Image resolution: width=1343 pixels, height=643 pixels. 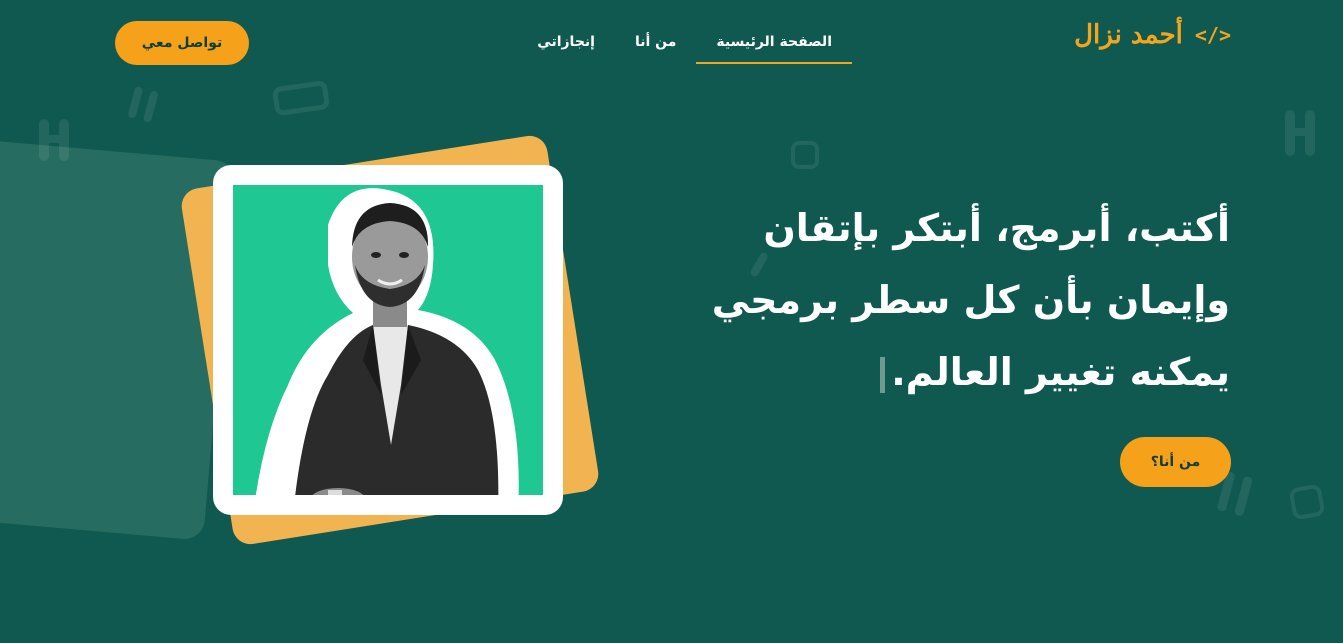 What do you see at coordinates (1175, 462) in the screenshot?
I see `about-button: من أنا؟` at bounding box center [1175, 462].